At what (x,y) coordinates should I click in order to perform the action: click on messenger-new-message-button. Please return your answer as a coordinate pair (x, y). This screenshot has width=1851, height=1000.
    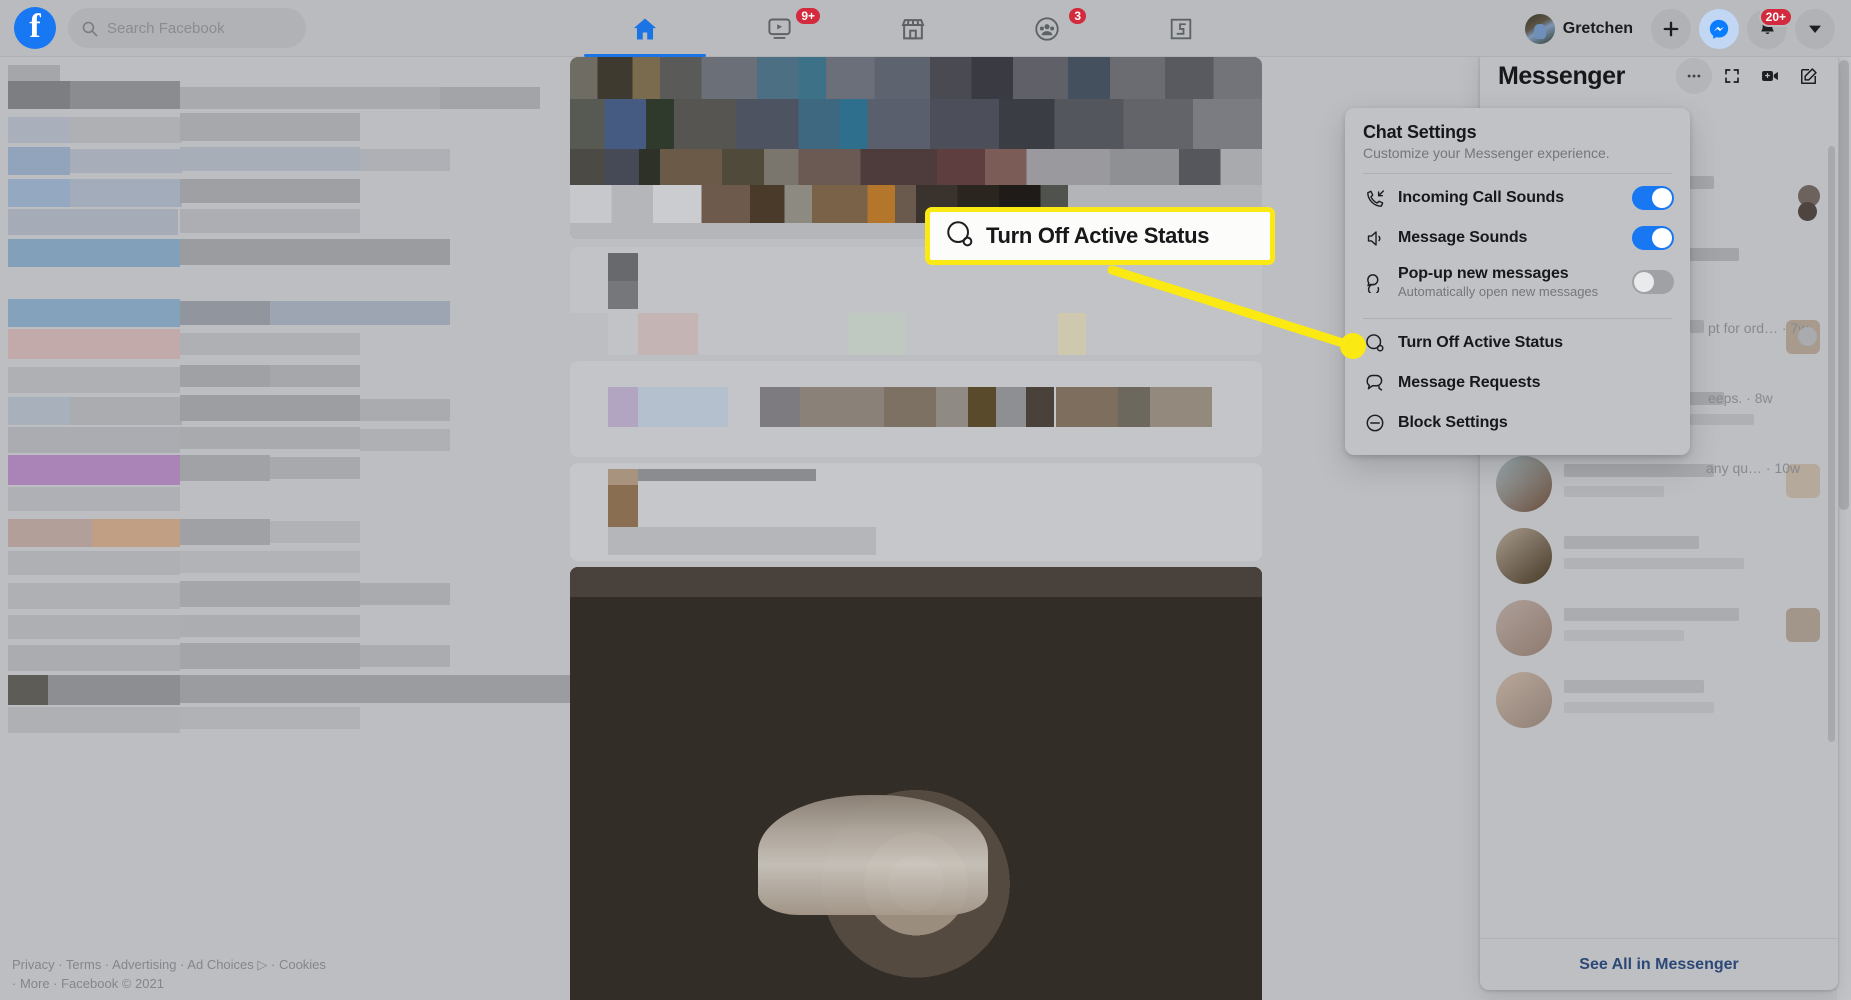
    Looking at the image, I should click on (1808, 76).